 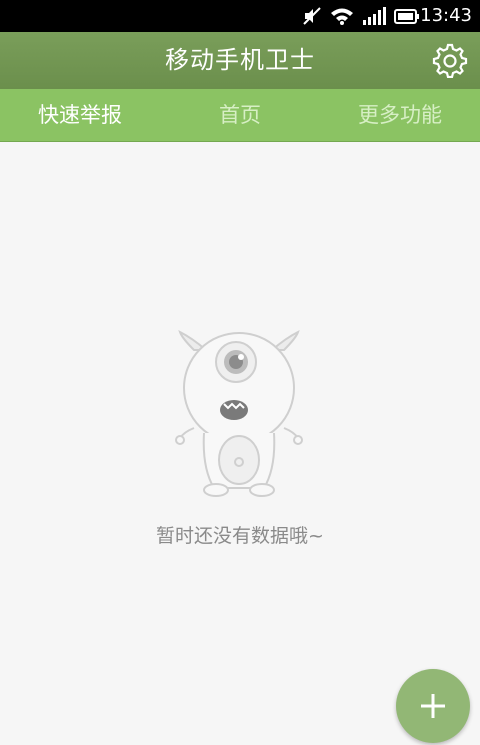 What do you see at coordinates (400, 115) in the screenshot?
I see `tab-more-features: 更多功能` at bounding box center [400, 115].